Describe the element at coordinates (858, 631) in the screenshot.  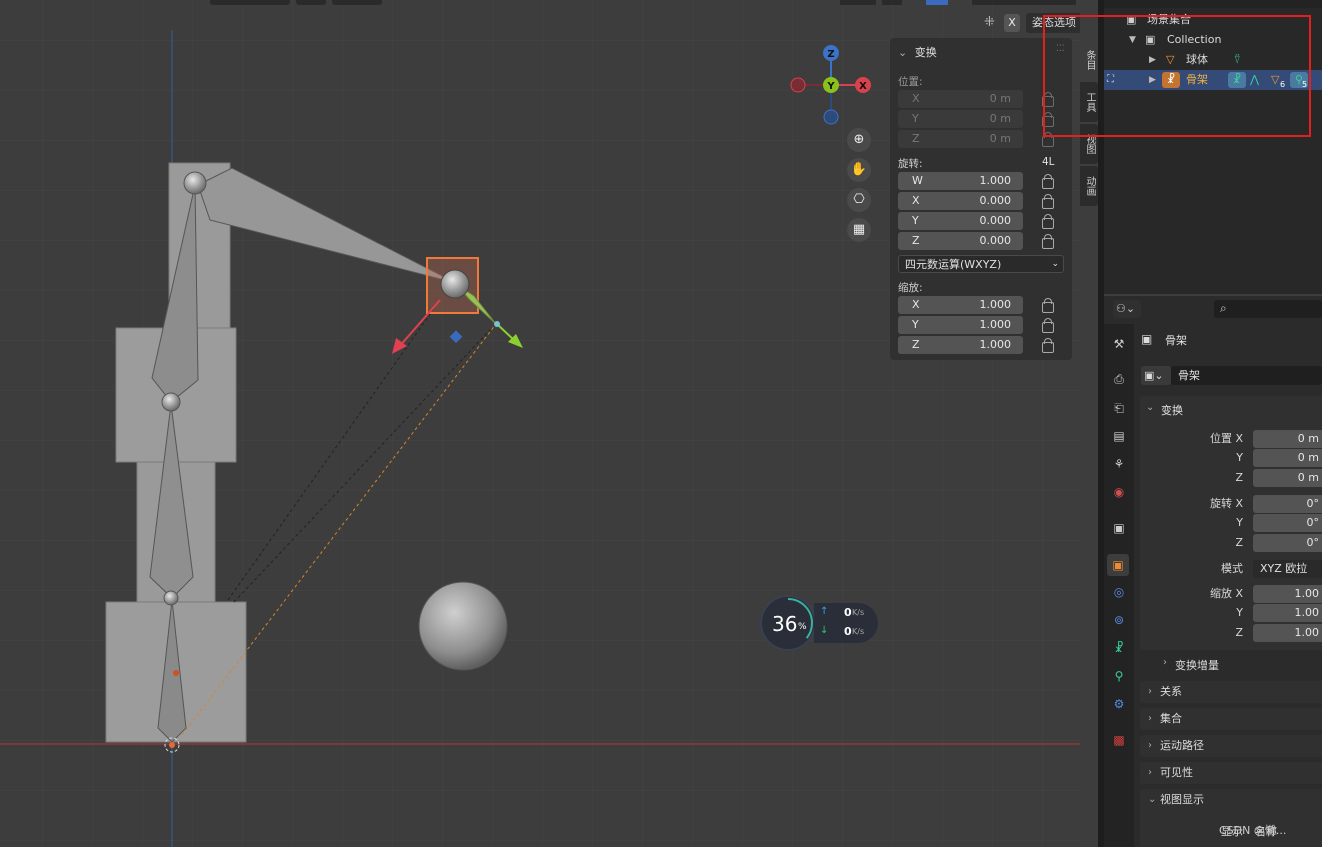
I see `download-unit: K/s` at that location.